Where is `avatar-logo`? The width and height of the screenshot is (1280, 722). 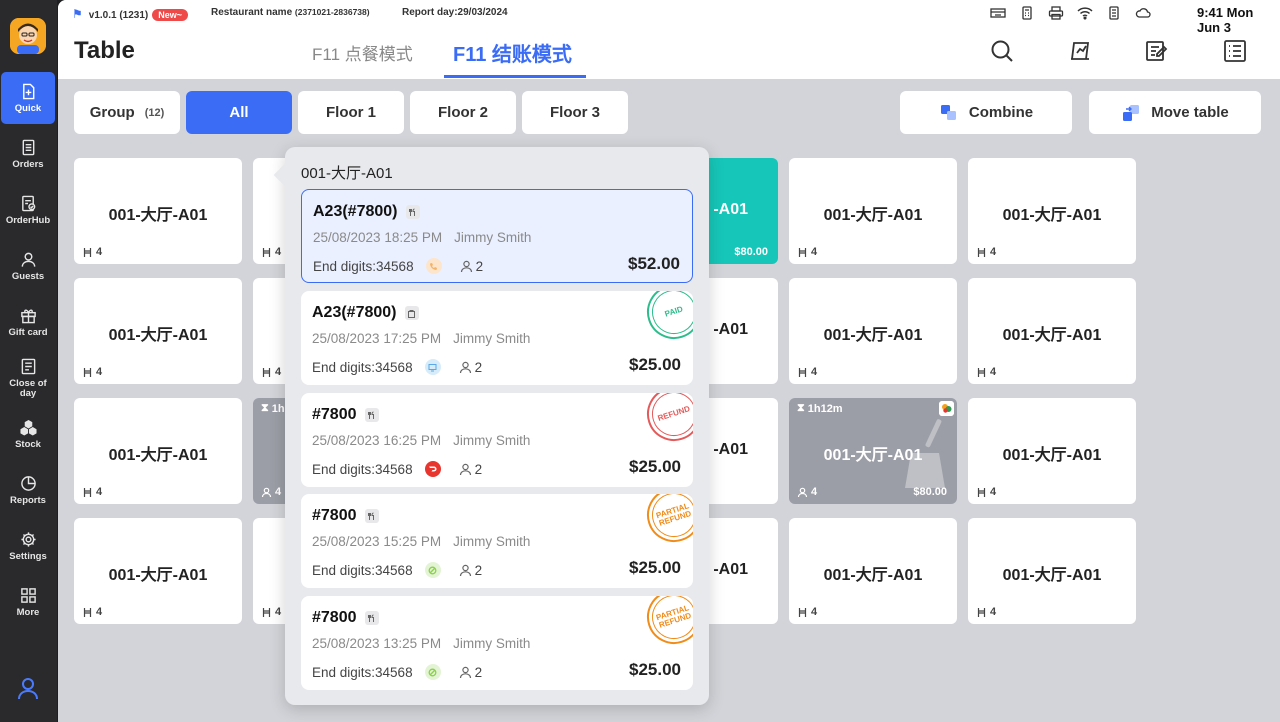
avatar-logo is located at coordinates (28, 36).